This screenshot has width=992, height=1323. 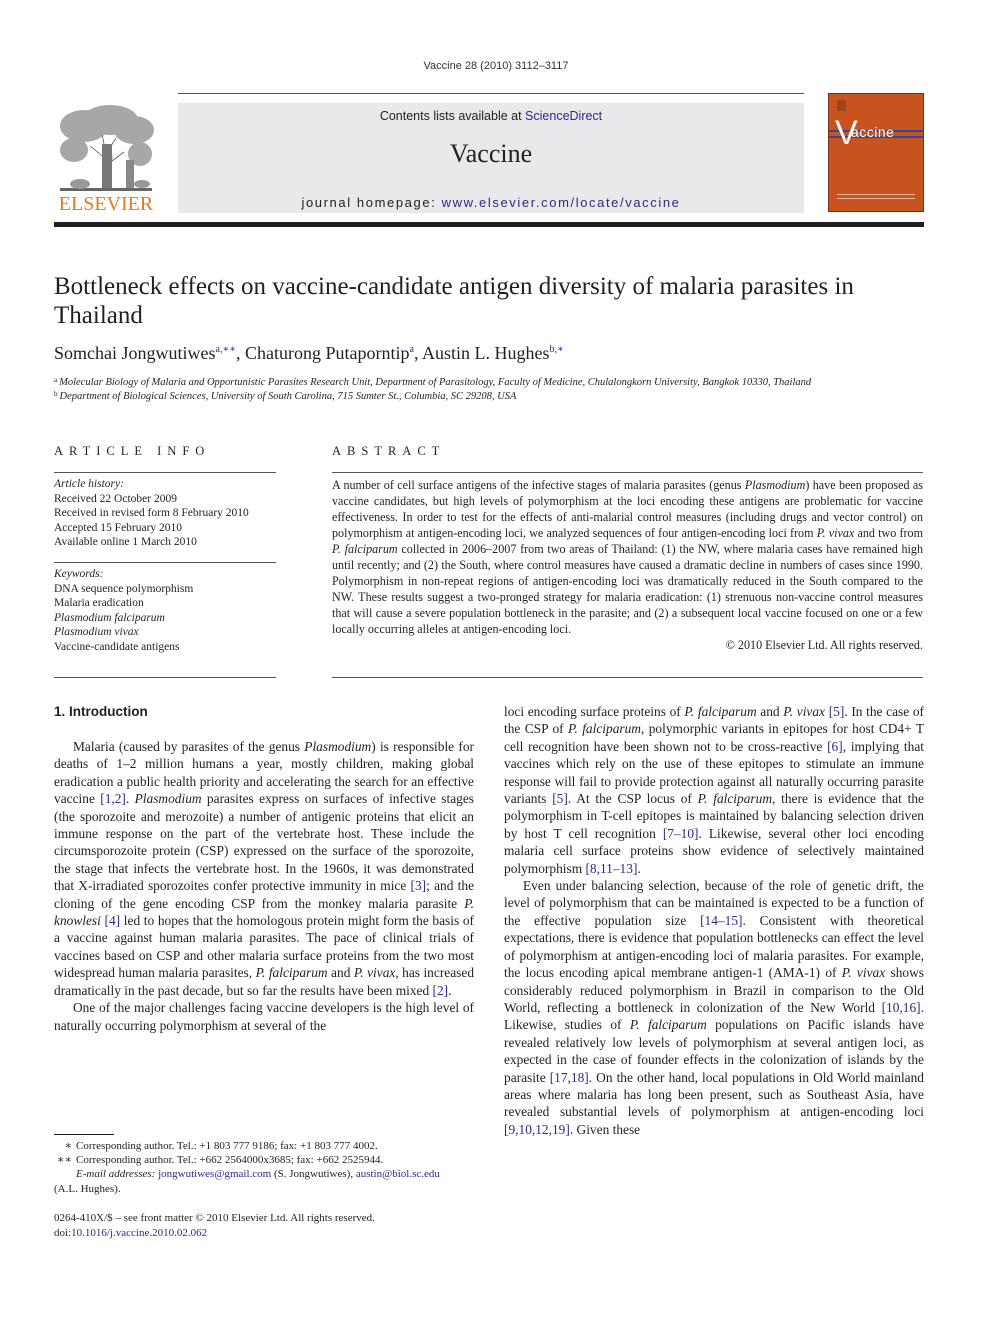 What do you see at coordinates (101, 711) in the screenshot?
I see `section-heading-introduction: 1. Introduction` at bounding box center [101, 711].